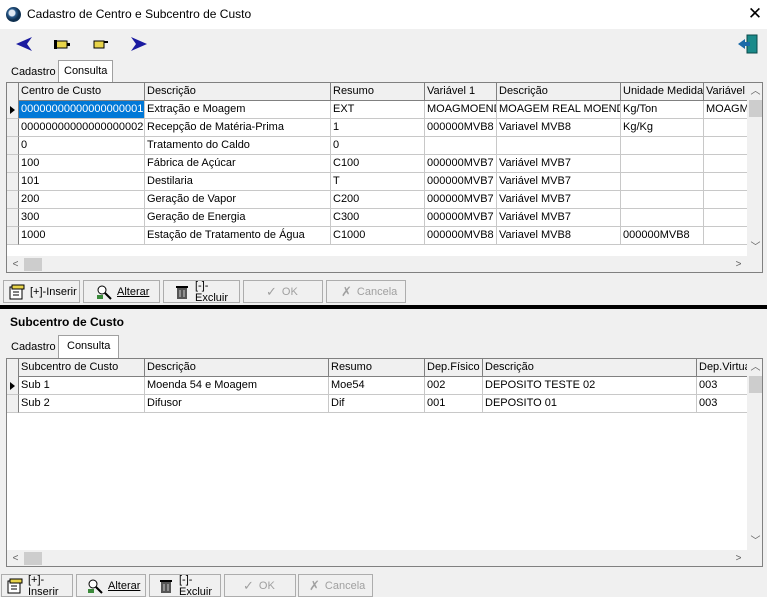 The height and width of the screenshot is (597, 767). I want to click on table-row: Sub 2 Difusor Dif 001 DEPOSITO 01 003, so click(382, 404).